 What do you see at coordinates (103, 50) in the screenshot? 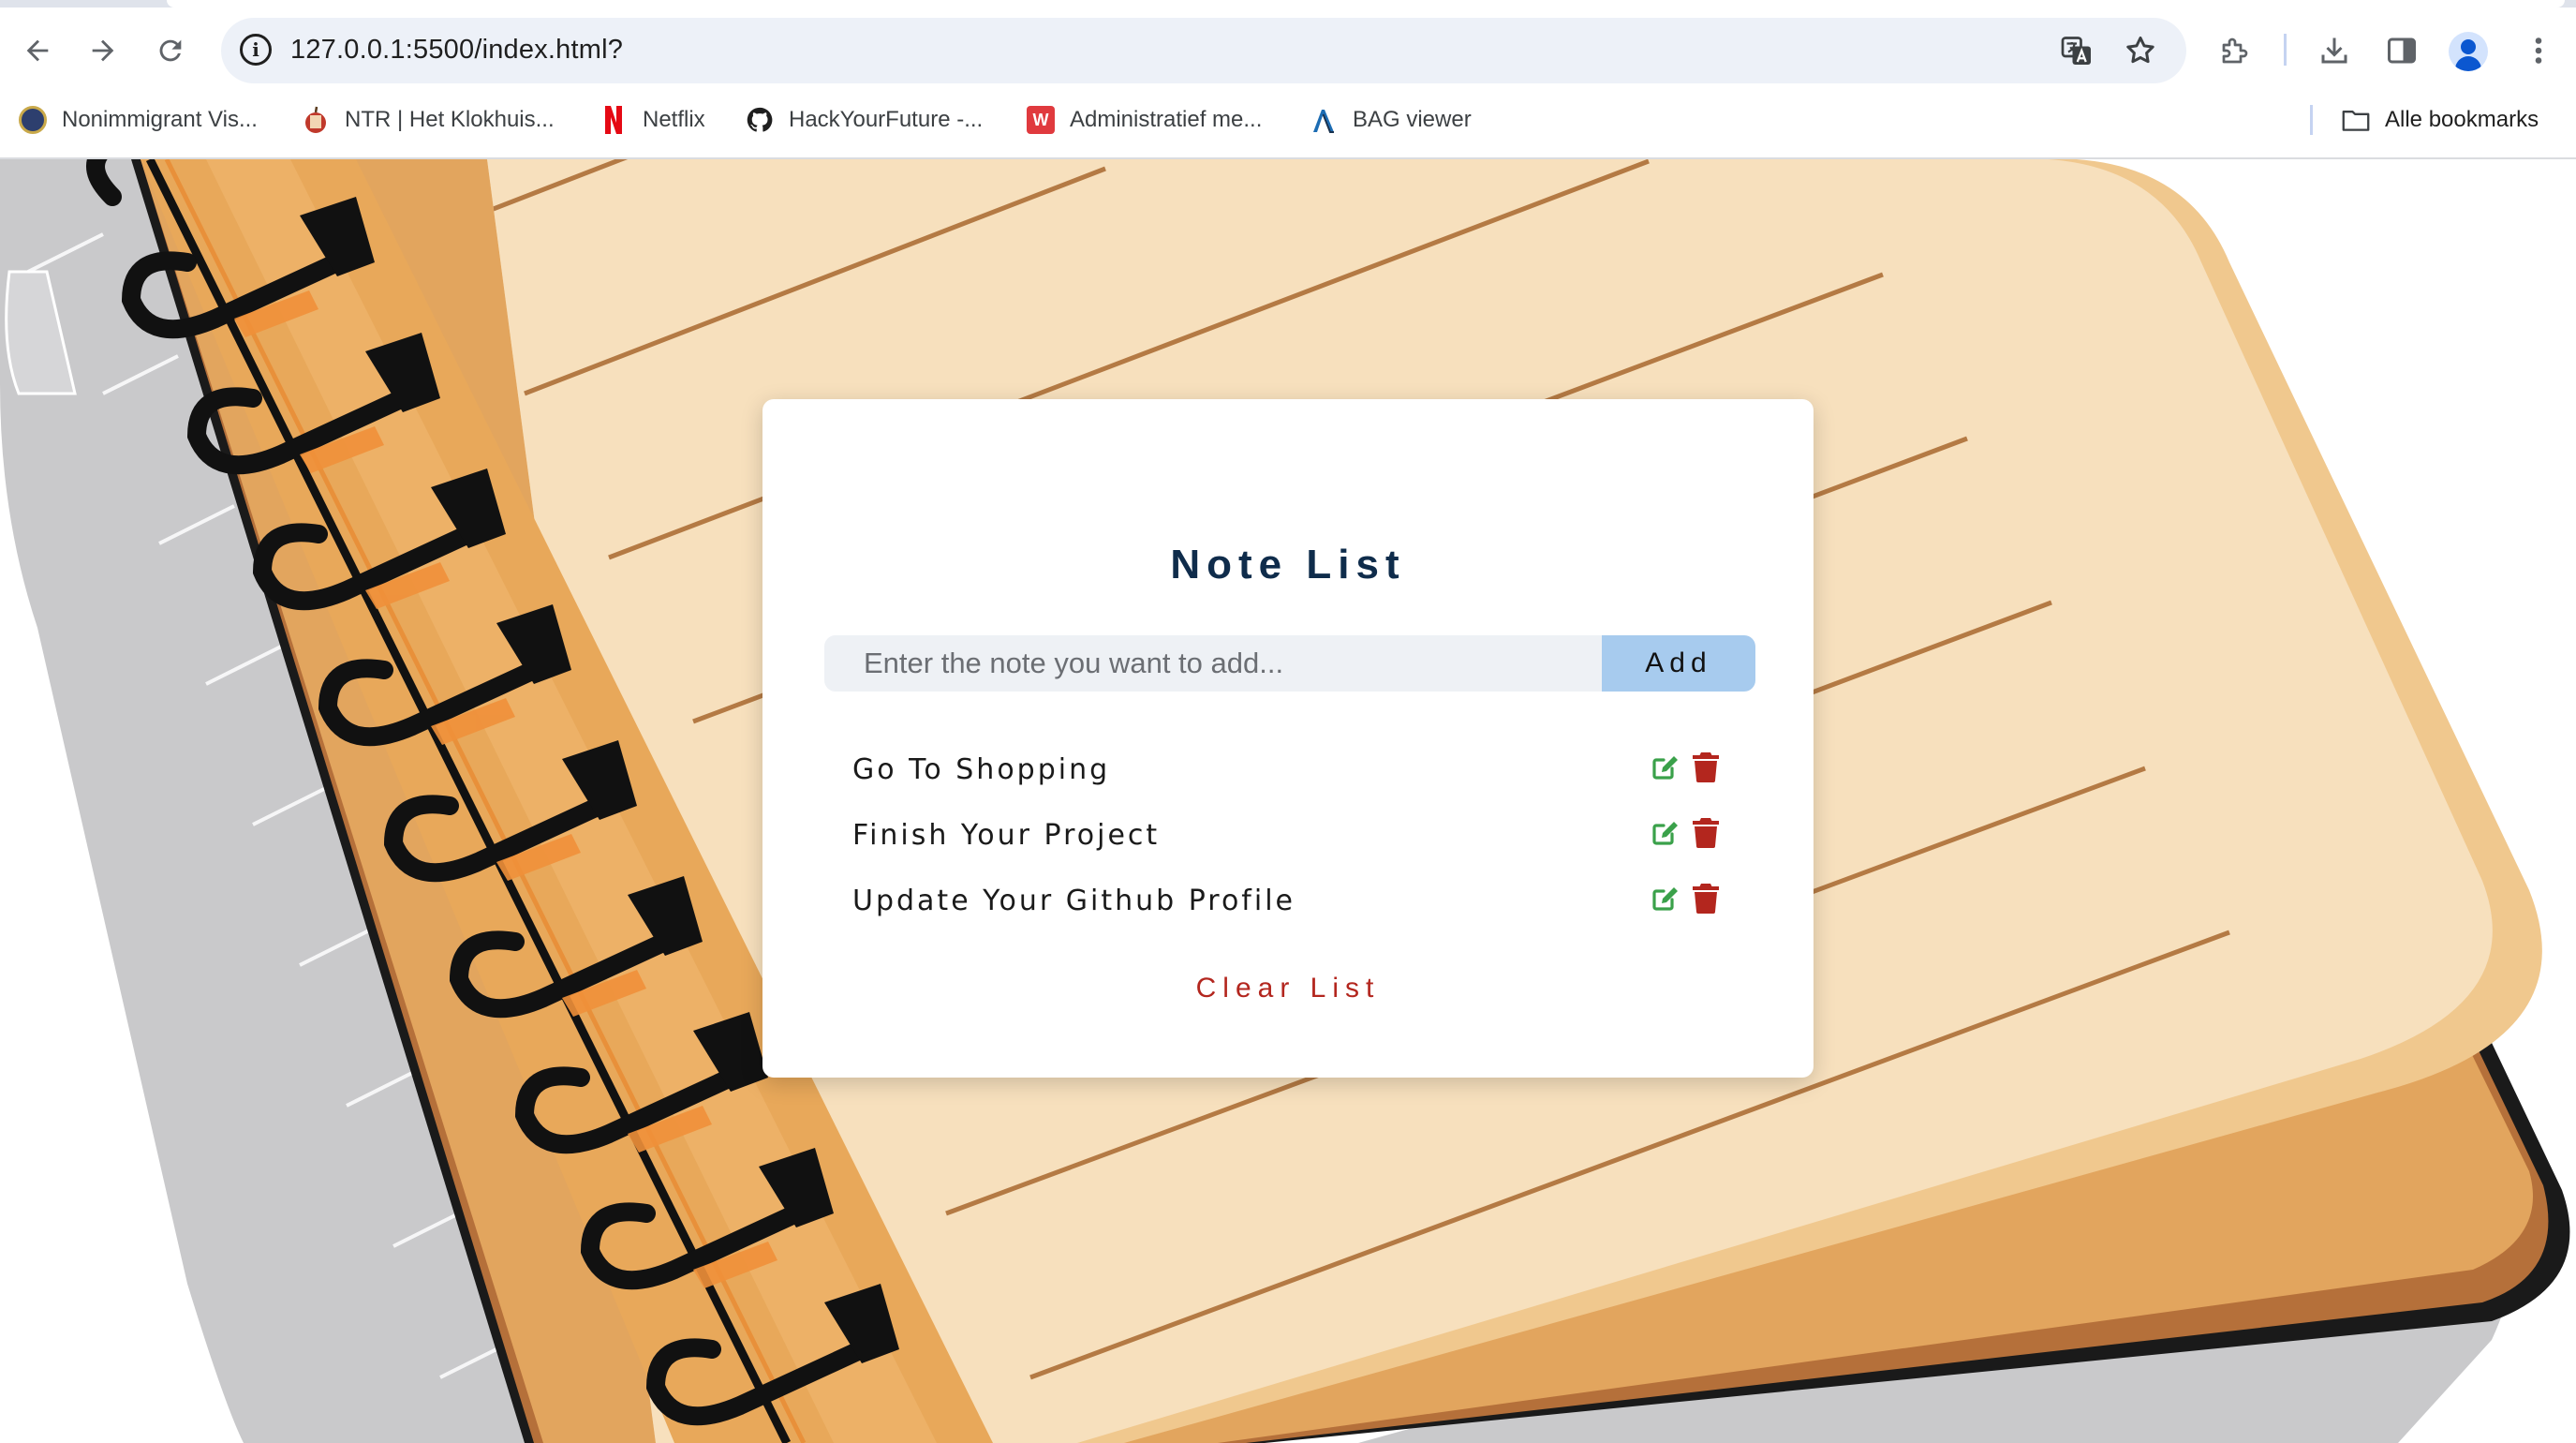
I see `forward-arrow-icon` at bounding box center [103, 50].